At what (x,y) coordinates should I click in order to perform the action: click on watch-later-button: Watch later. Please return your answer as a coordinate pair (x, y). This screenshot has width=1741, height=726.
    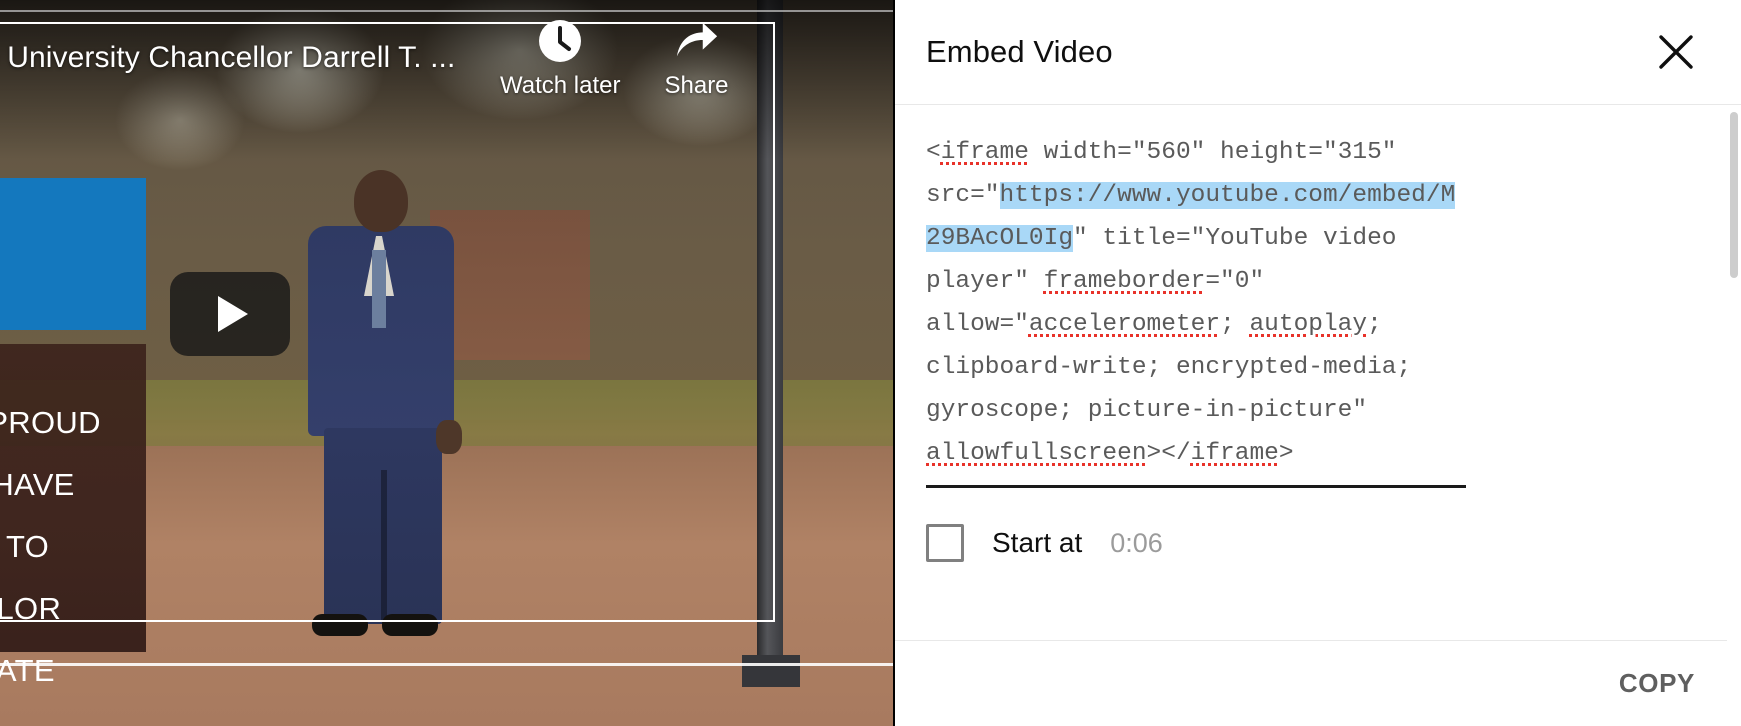
    Looking at the image, I should click on (560, 59).